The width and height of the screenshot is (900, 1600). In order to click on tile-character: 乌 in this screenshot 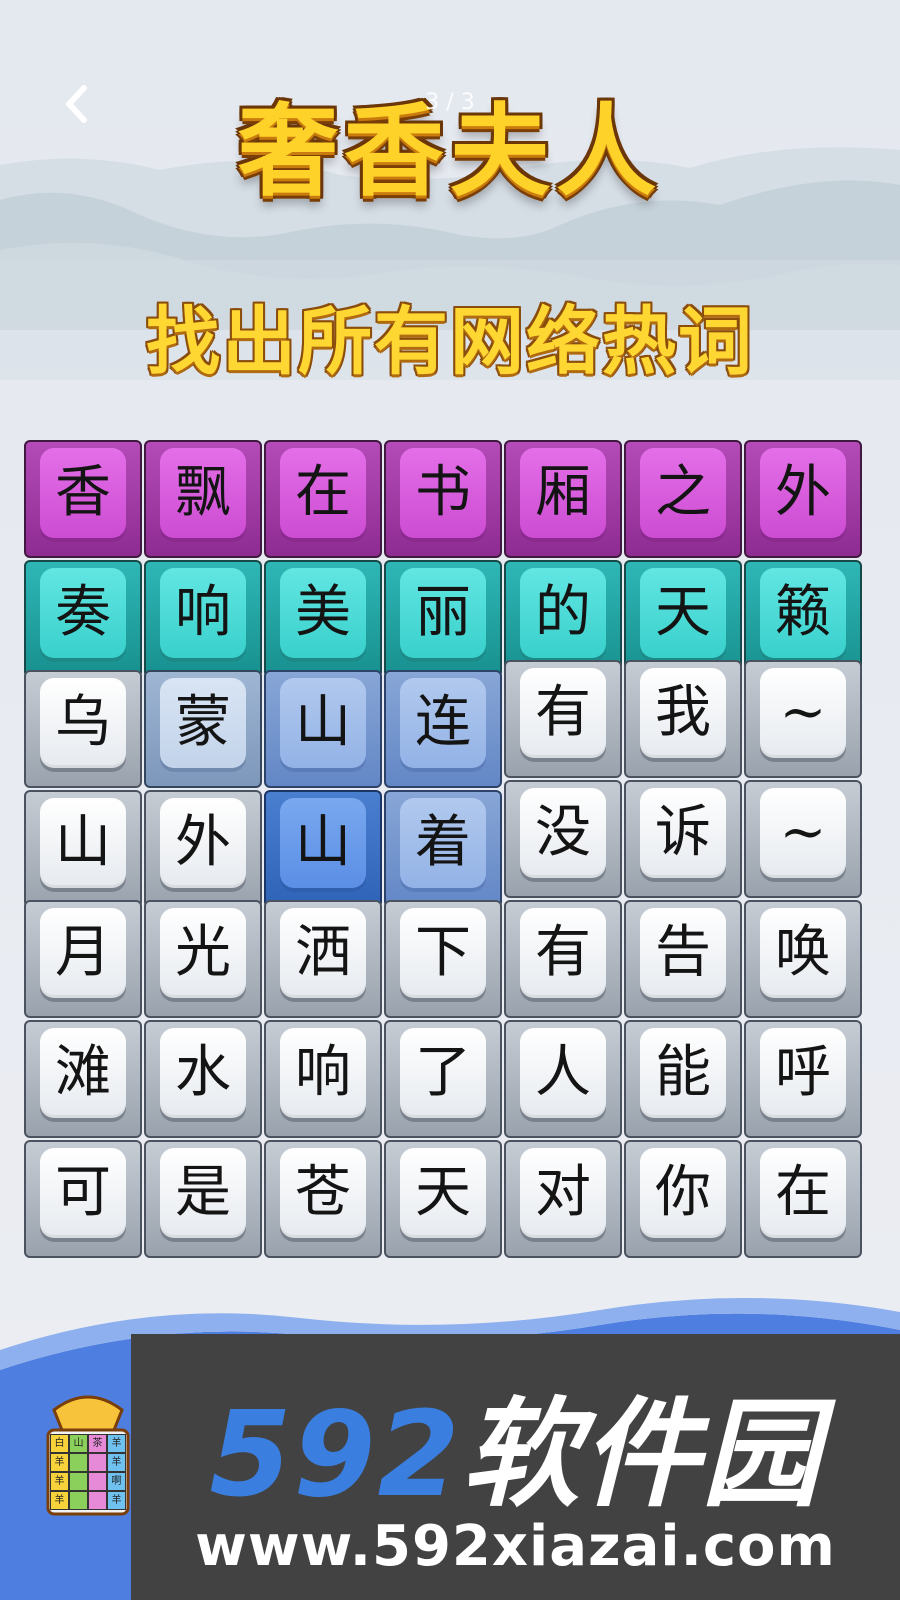, I will do `click(83, 722)`.